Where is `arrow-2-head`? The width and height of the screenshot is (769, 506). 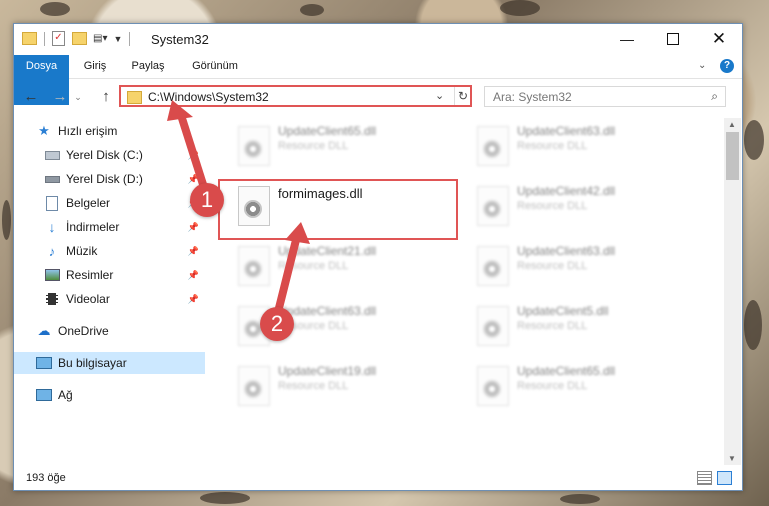
arrow-2-head is located at coordinates (297, 233).